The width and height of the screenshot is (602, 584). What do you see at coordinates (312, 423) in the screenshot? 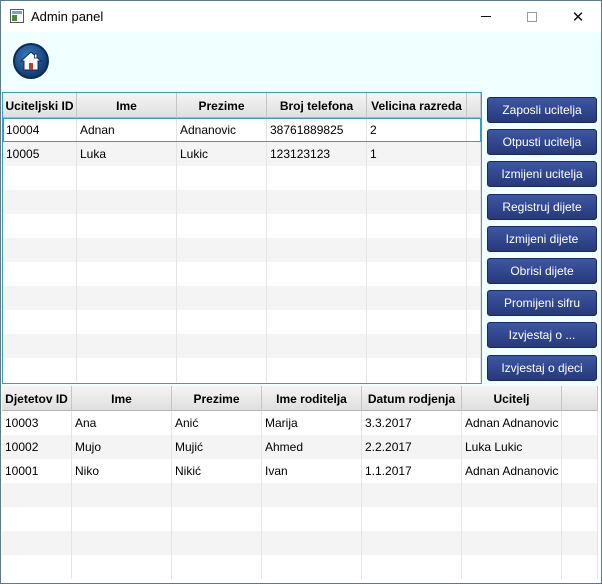
I see `children-table-cell: Marija` at bounding box center [312, 423].